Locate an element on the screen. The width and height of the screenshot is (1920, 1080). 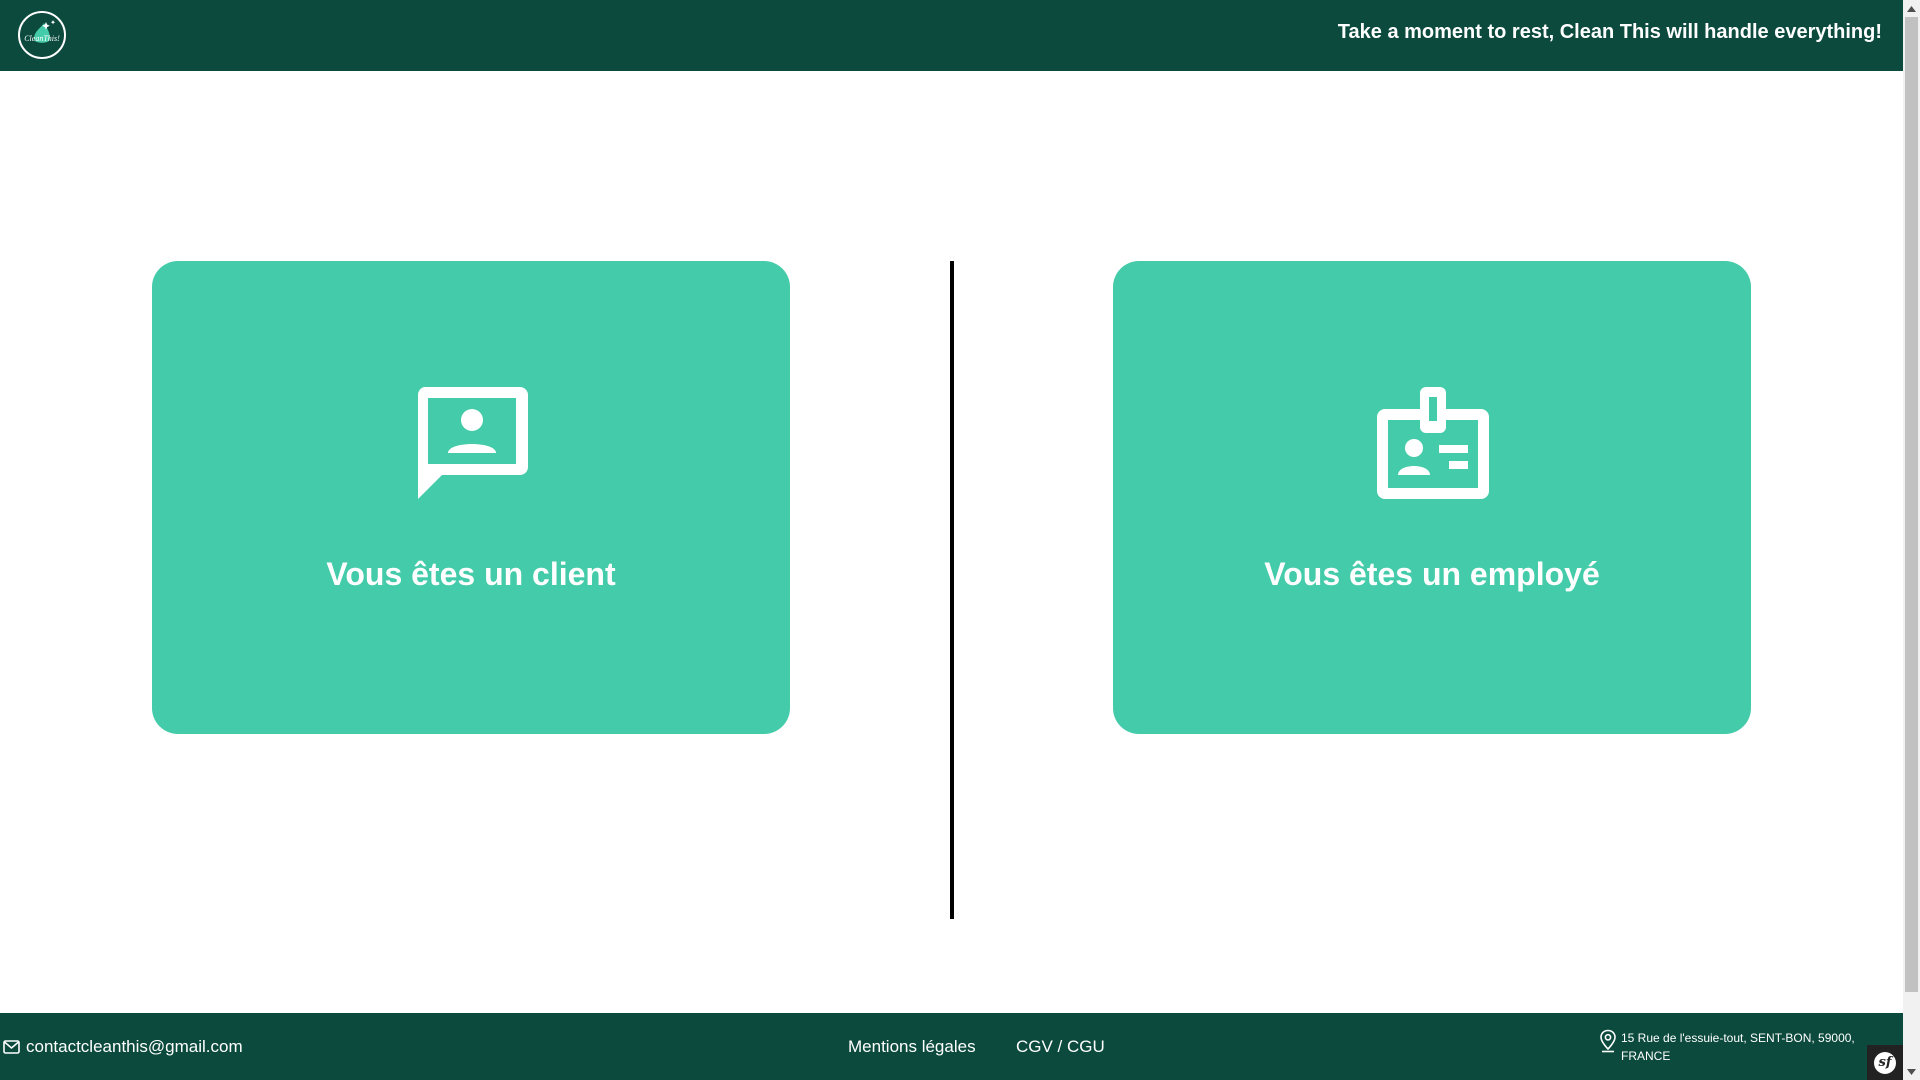
id-badge-icon is located at coordinates (1433, 443).